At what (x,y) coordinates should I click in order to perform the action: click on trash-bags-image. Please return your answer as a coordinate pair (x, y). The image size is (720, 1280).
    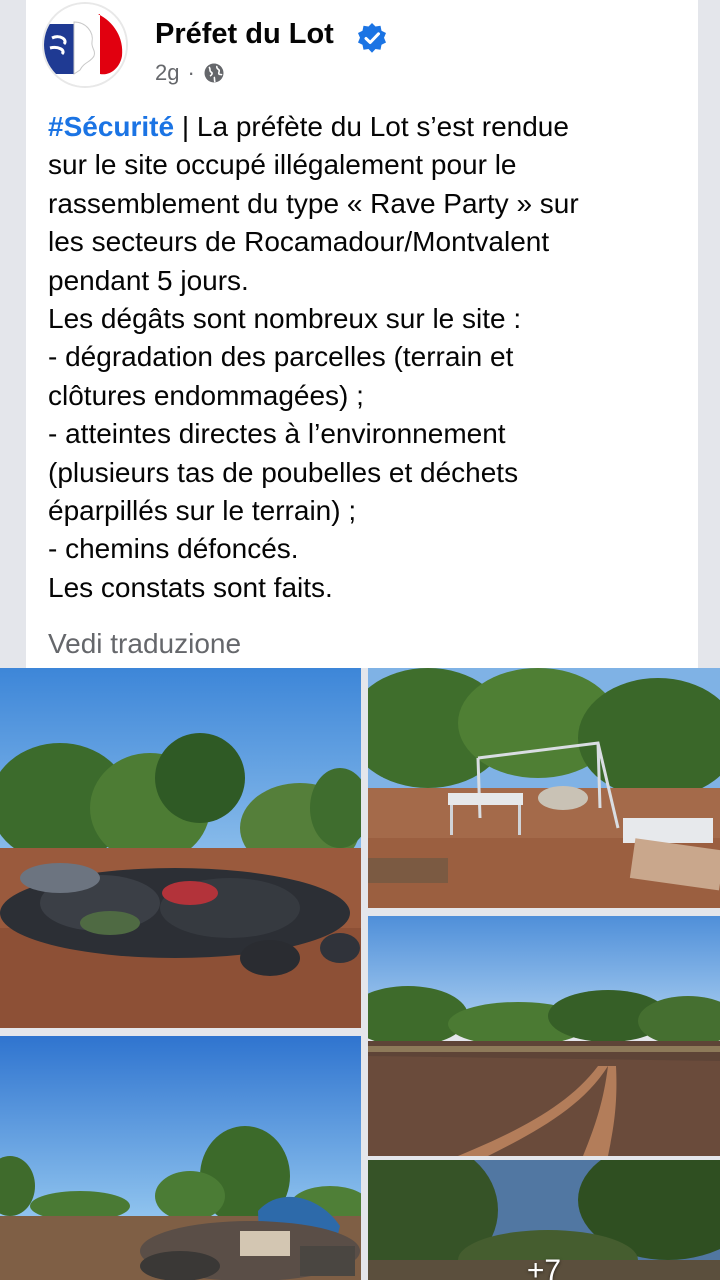
    Looking at the image, I should click on (180, 848).